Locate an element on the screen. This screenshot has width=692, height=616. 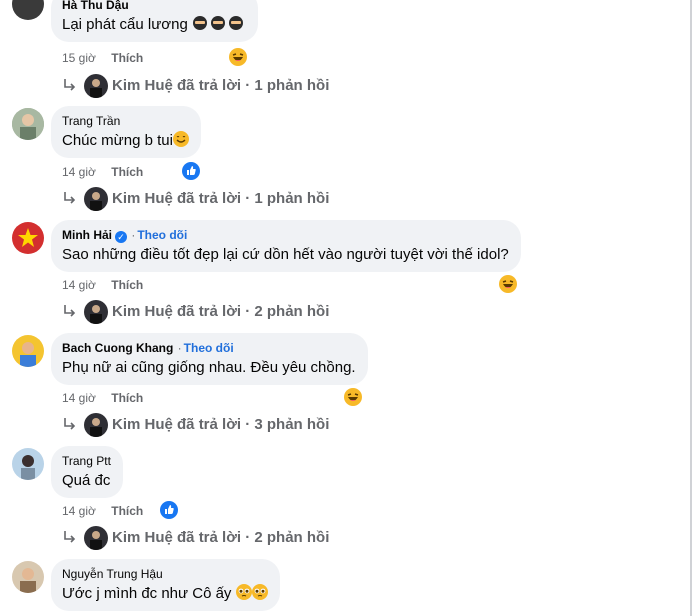
comment-bubble: Trang Trần Chúc mừng b tui is located at coordinates (126, 132).